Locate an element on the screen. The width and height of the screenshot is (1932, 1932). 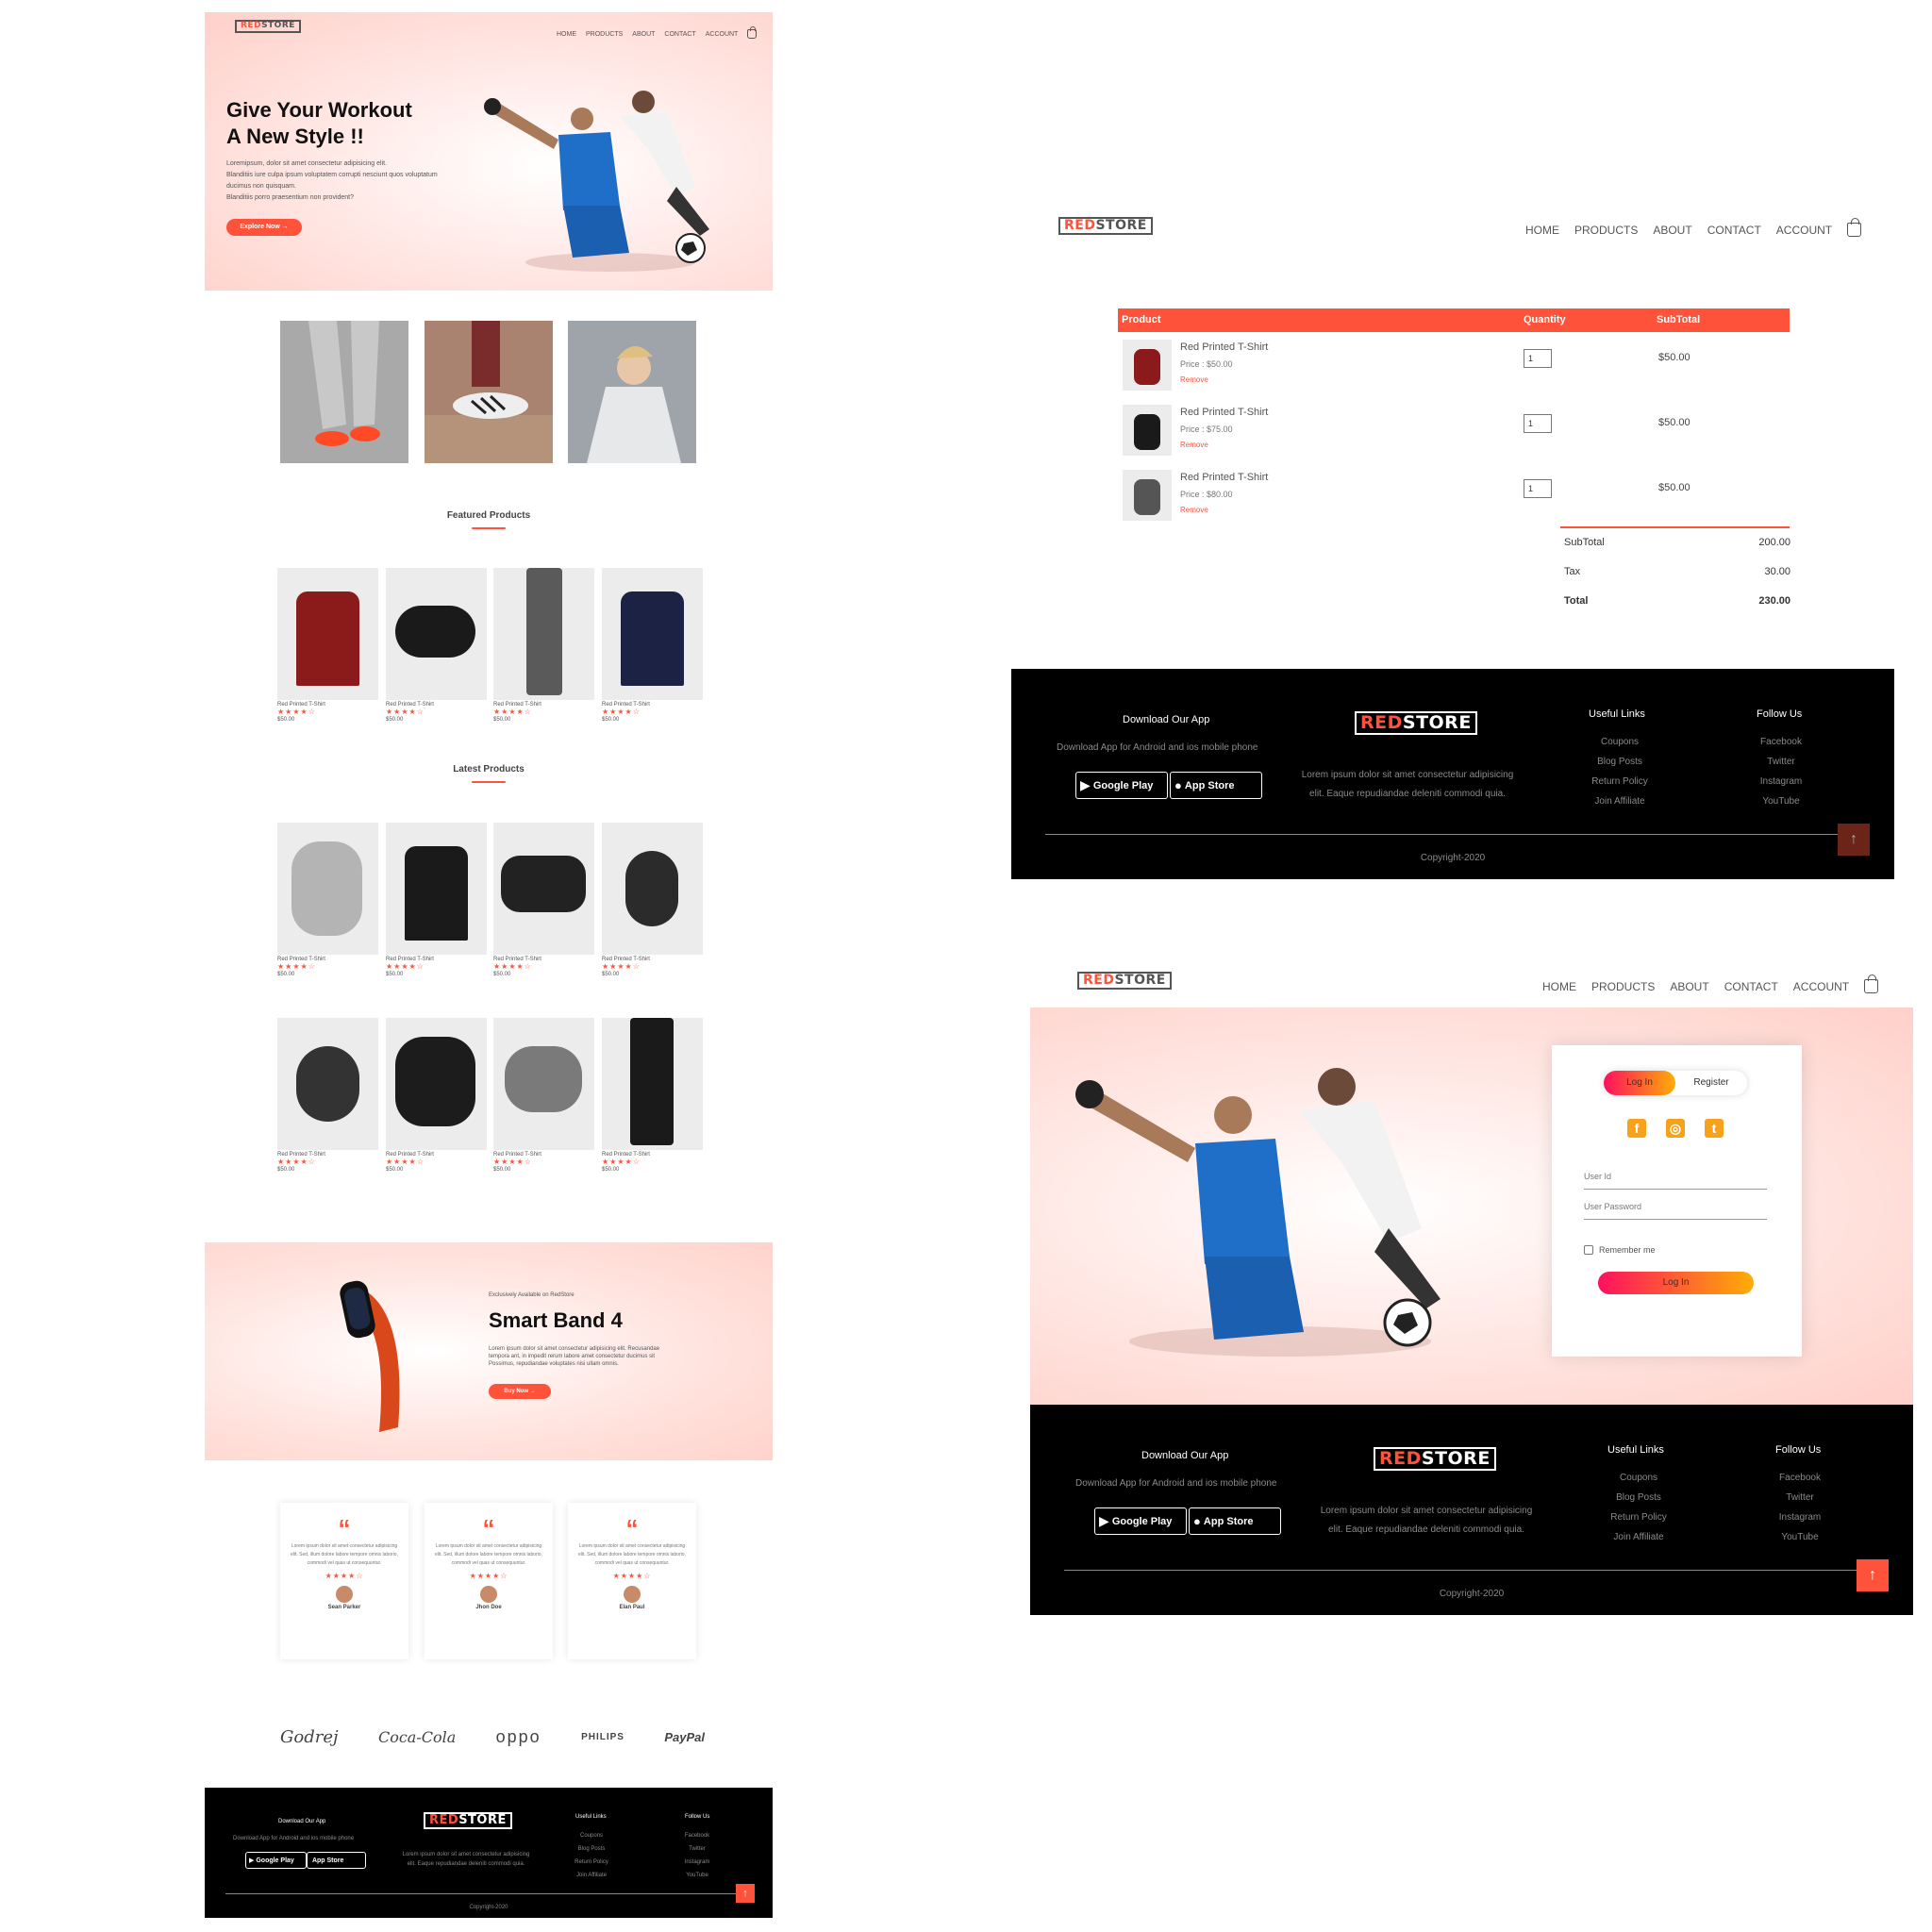
cart-footer-follow-twitter: Twitter is located at coordinates (1781, 762).